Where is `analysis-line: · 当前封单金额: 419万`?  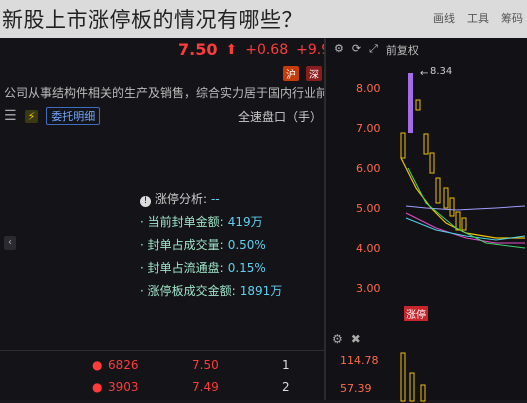 analysis-line: · 当前封单金额: 419万 is located at coordinates (201, 222).